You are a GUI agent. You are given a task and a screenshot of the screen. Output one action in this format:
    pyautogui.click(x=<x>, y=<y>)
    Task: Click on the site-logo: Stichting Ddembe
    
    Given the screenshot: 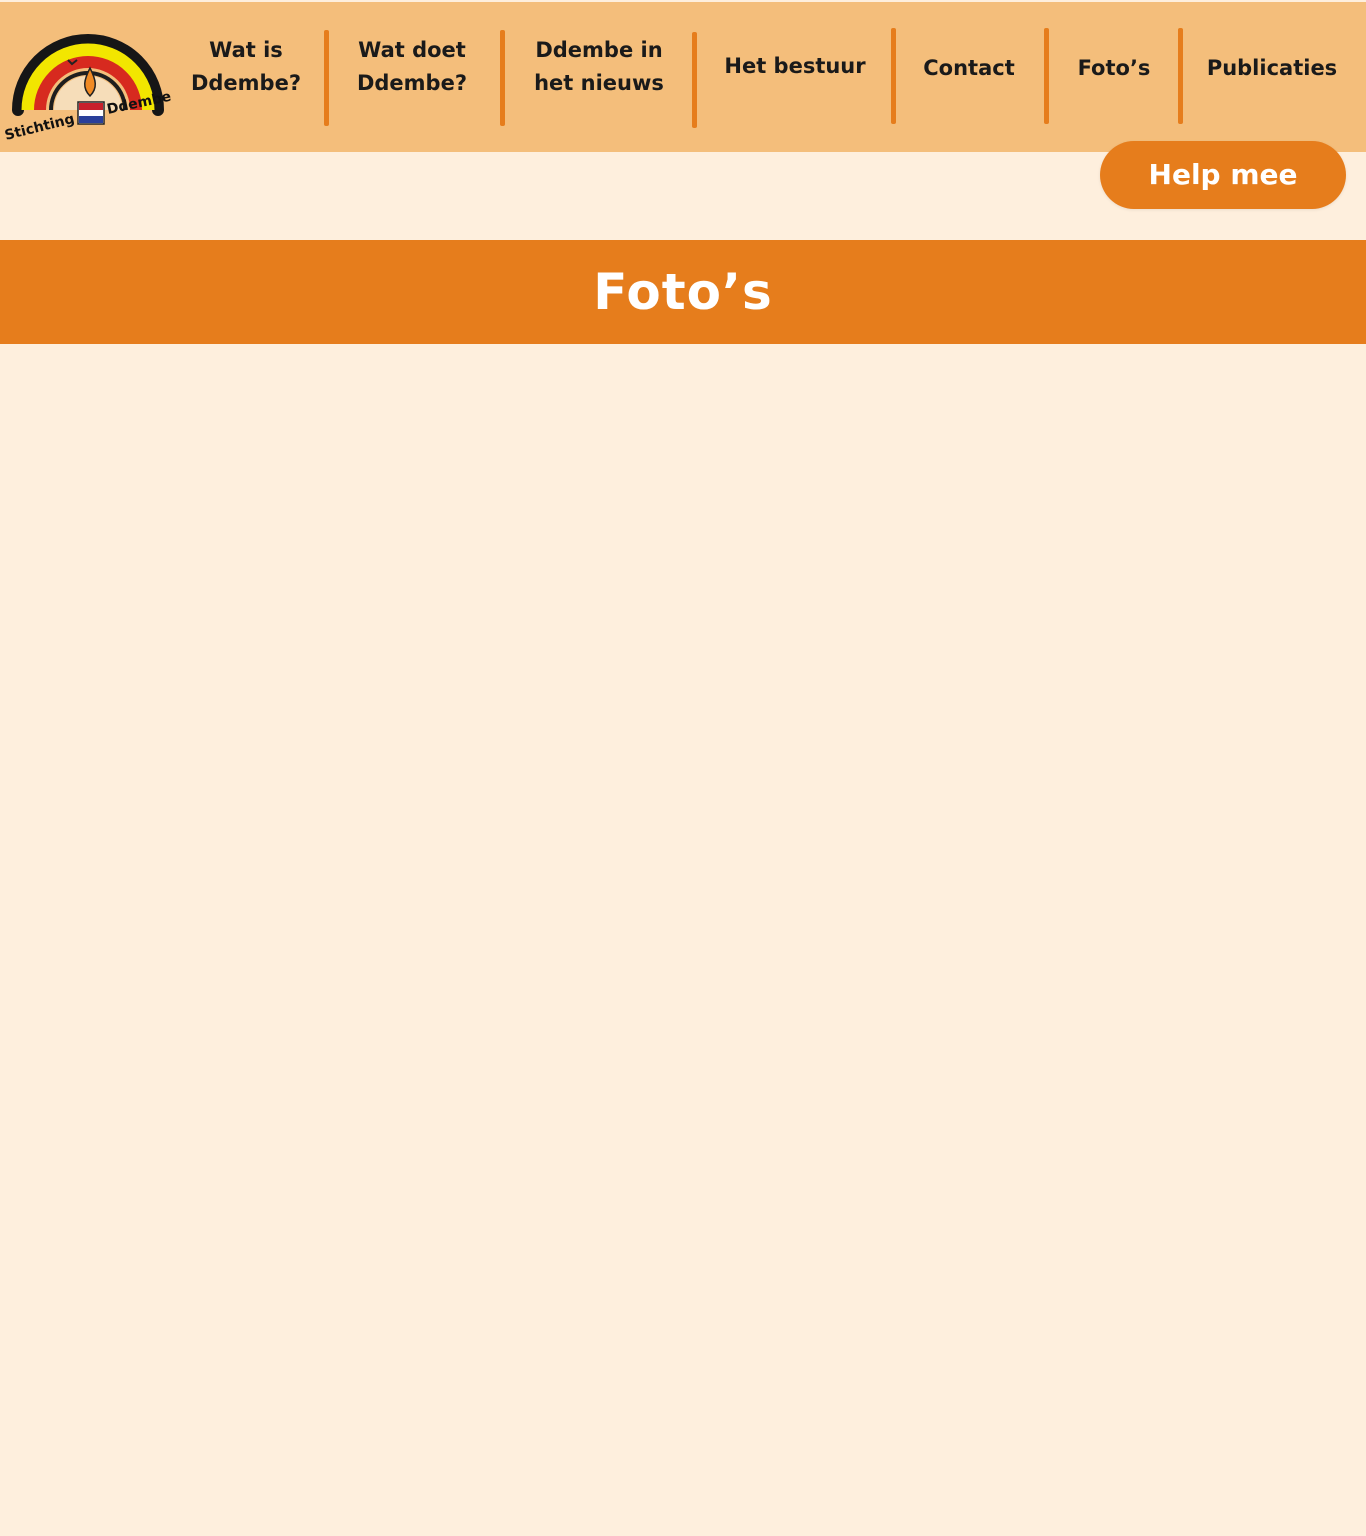 What is the action you would take?
    pyautogui.click(x=89, y=77)
    